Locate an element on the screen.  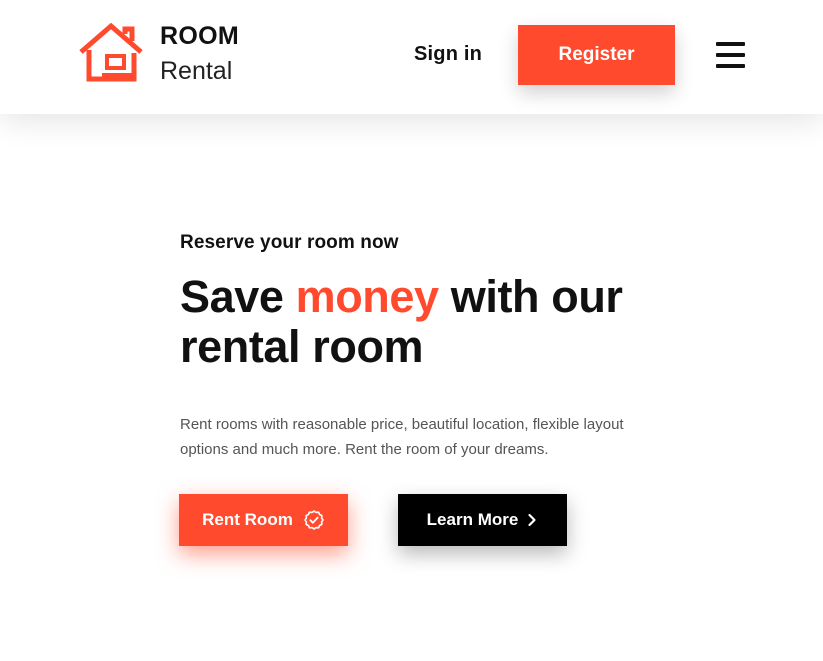
logo: ROOM Rental is located at coordinates (158, 53).